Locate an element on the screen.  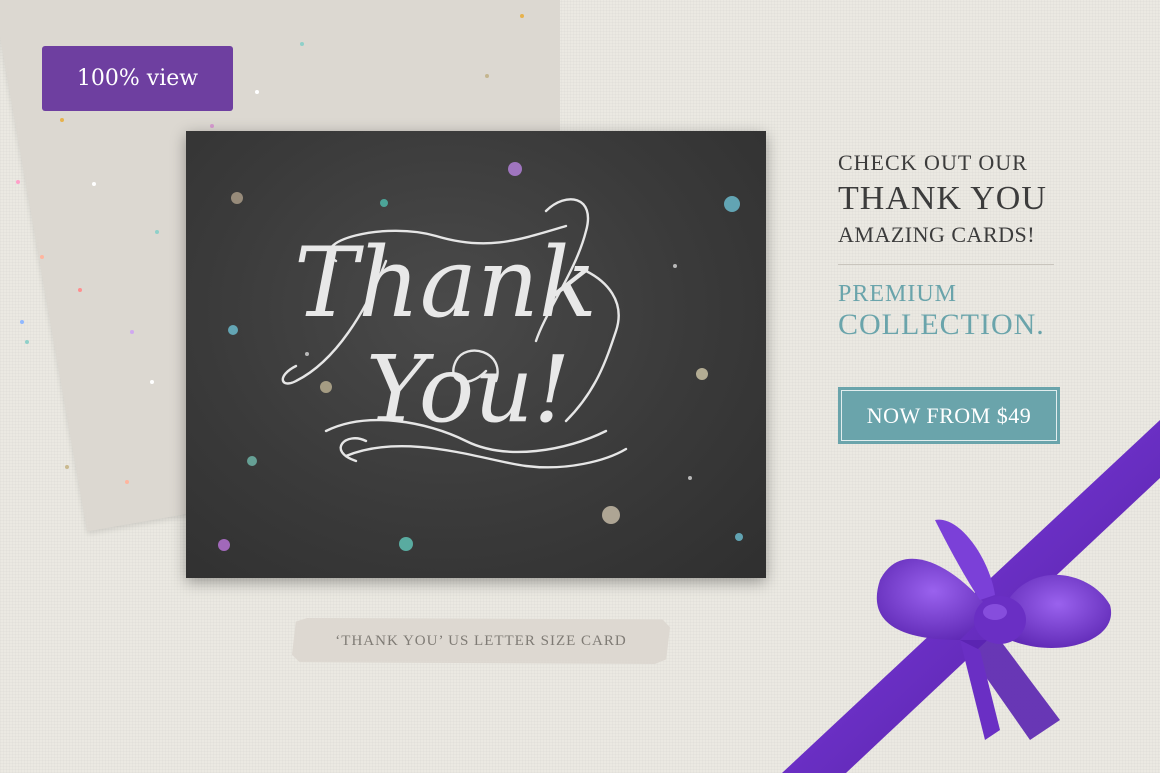
purple-ribbon-bow-icon is located at coordinates (971, 596).